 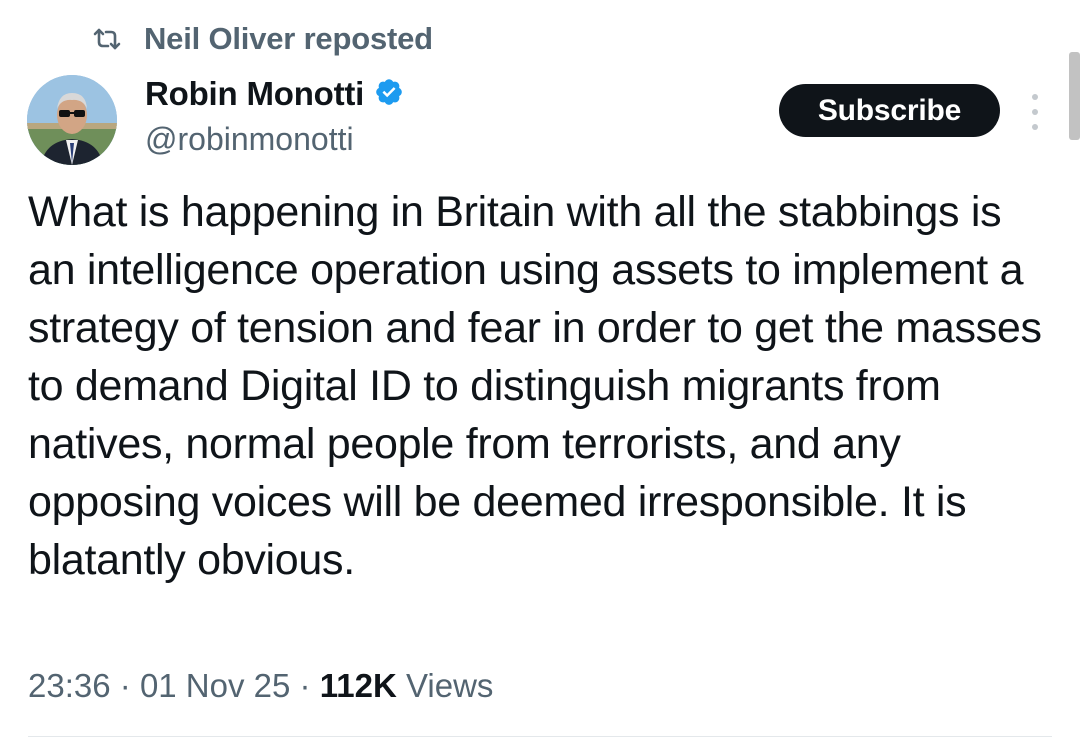 What do you see at coordinates (69, 686) in the screenshot?
I see `post-time: 23:36` at bounding box center [69, 686].